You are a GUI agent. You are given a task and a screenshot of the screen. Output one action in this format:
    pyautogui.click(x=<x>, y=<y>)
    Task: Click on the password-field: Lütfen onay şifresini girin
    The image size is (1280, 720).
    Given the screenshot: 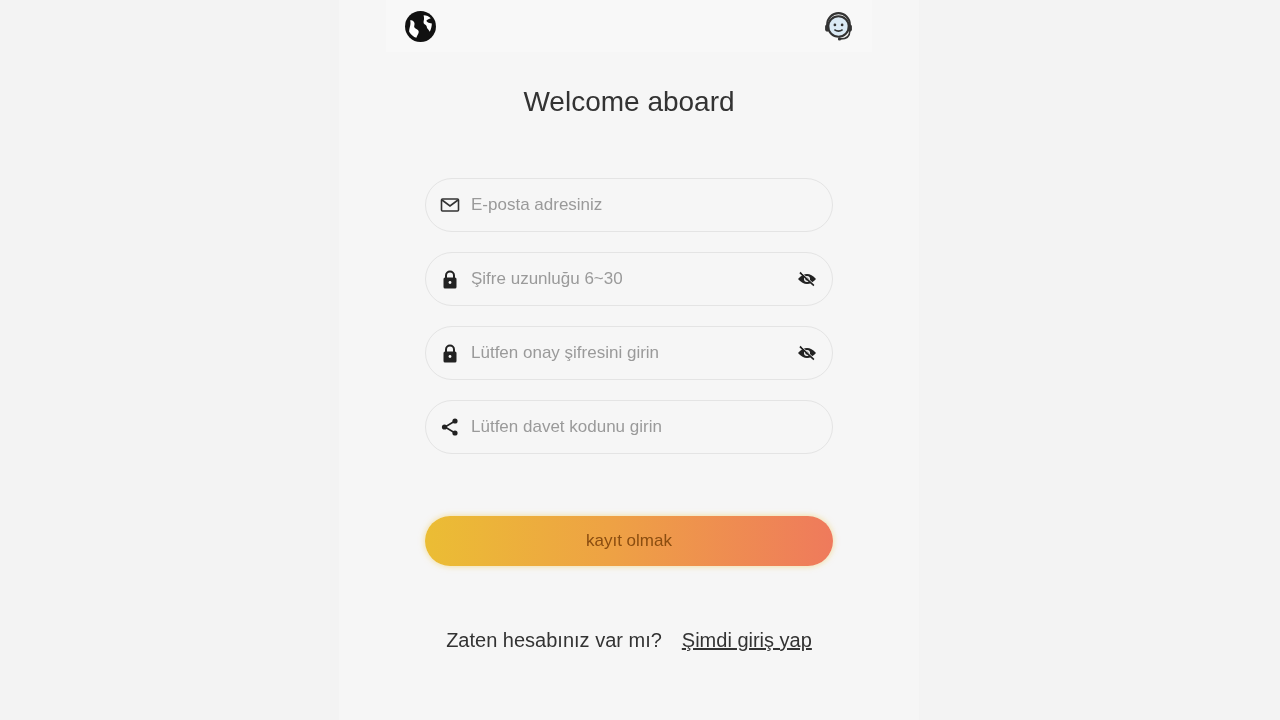 What is the action you would take?
    pyautogui.click(x=629, y=353)
    